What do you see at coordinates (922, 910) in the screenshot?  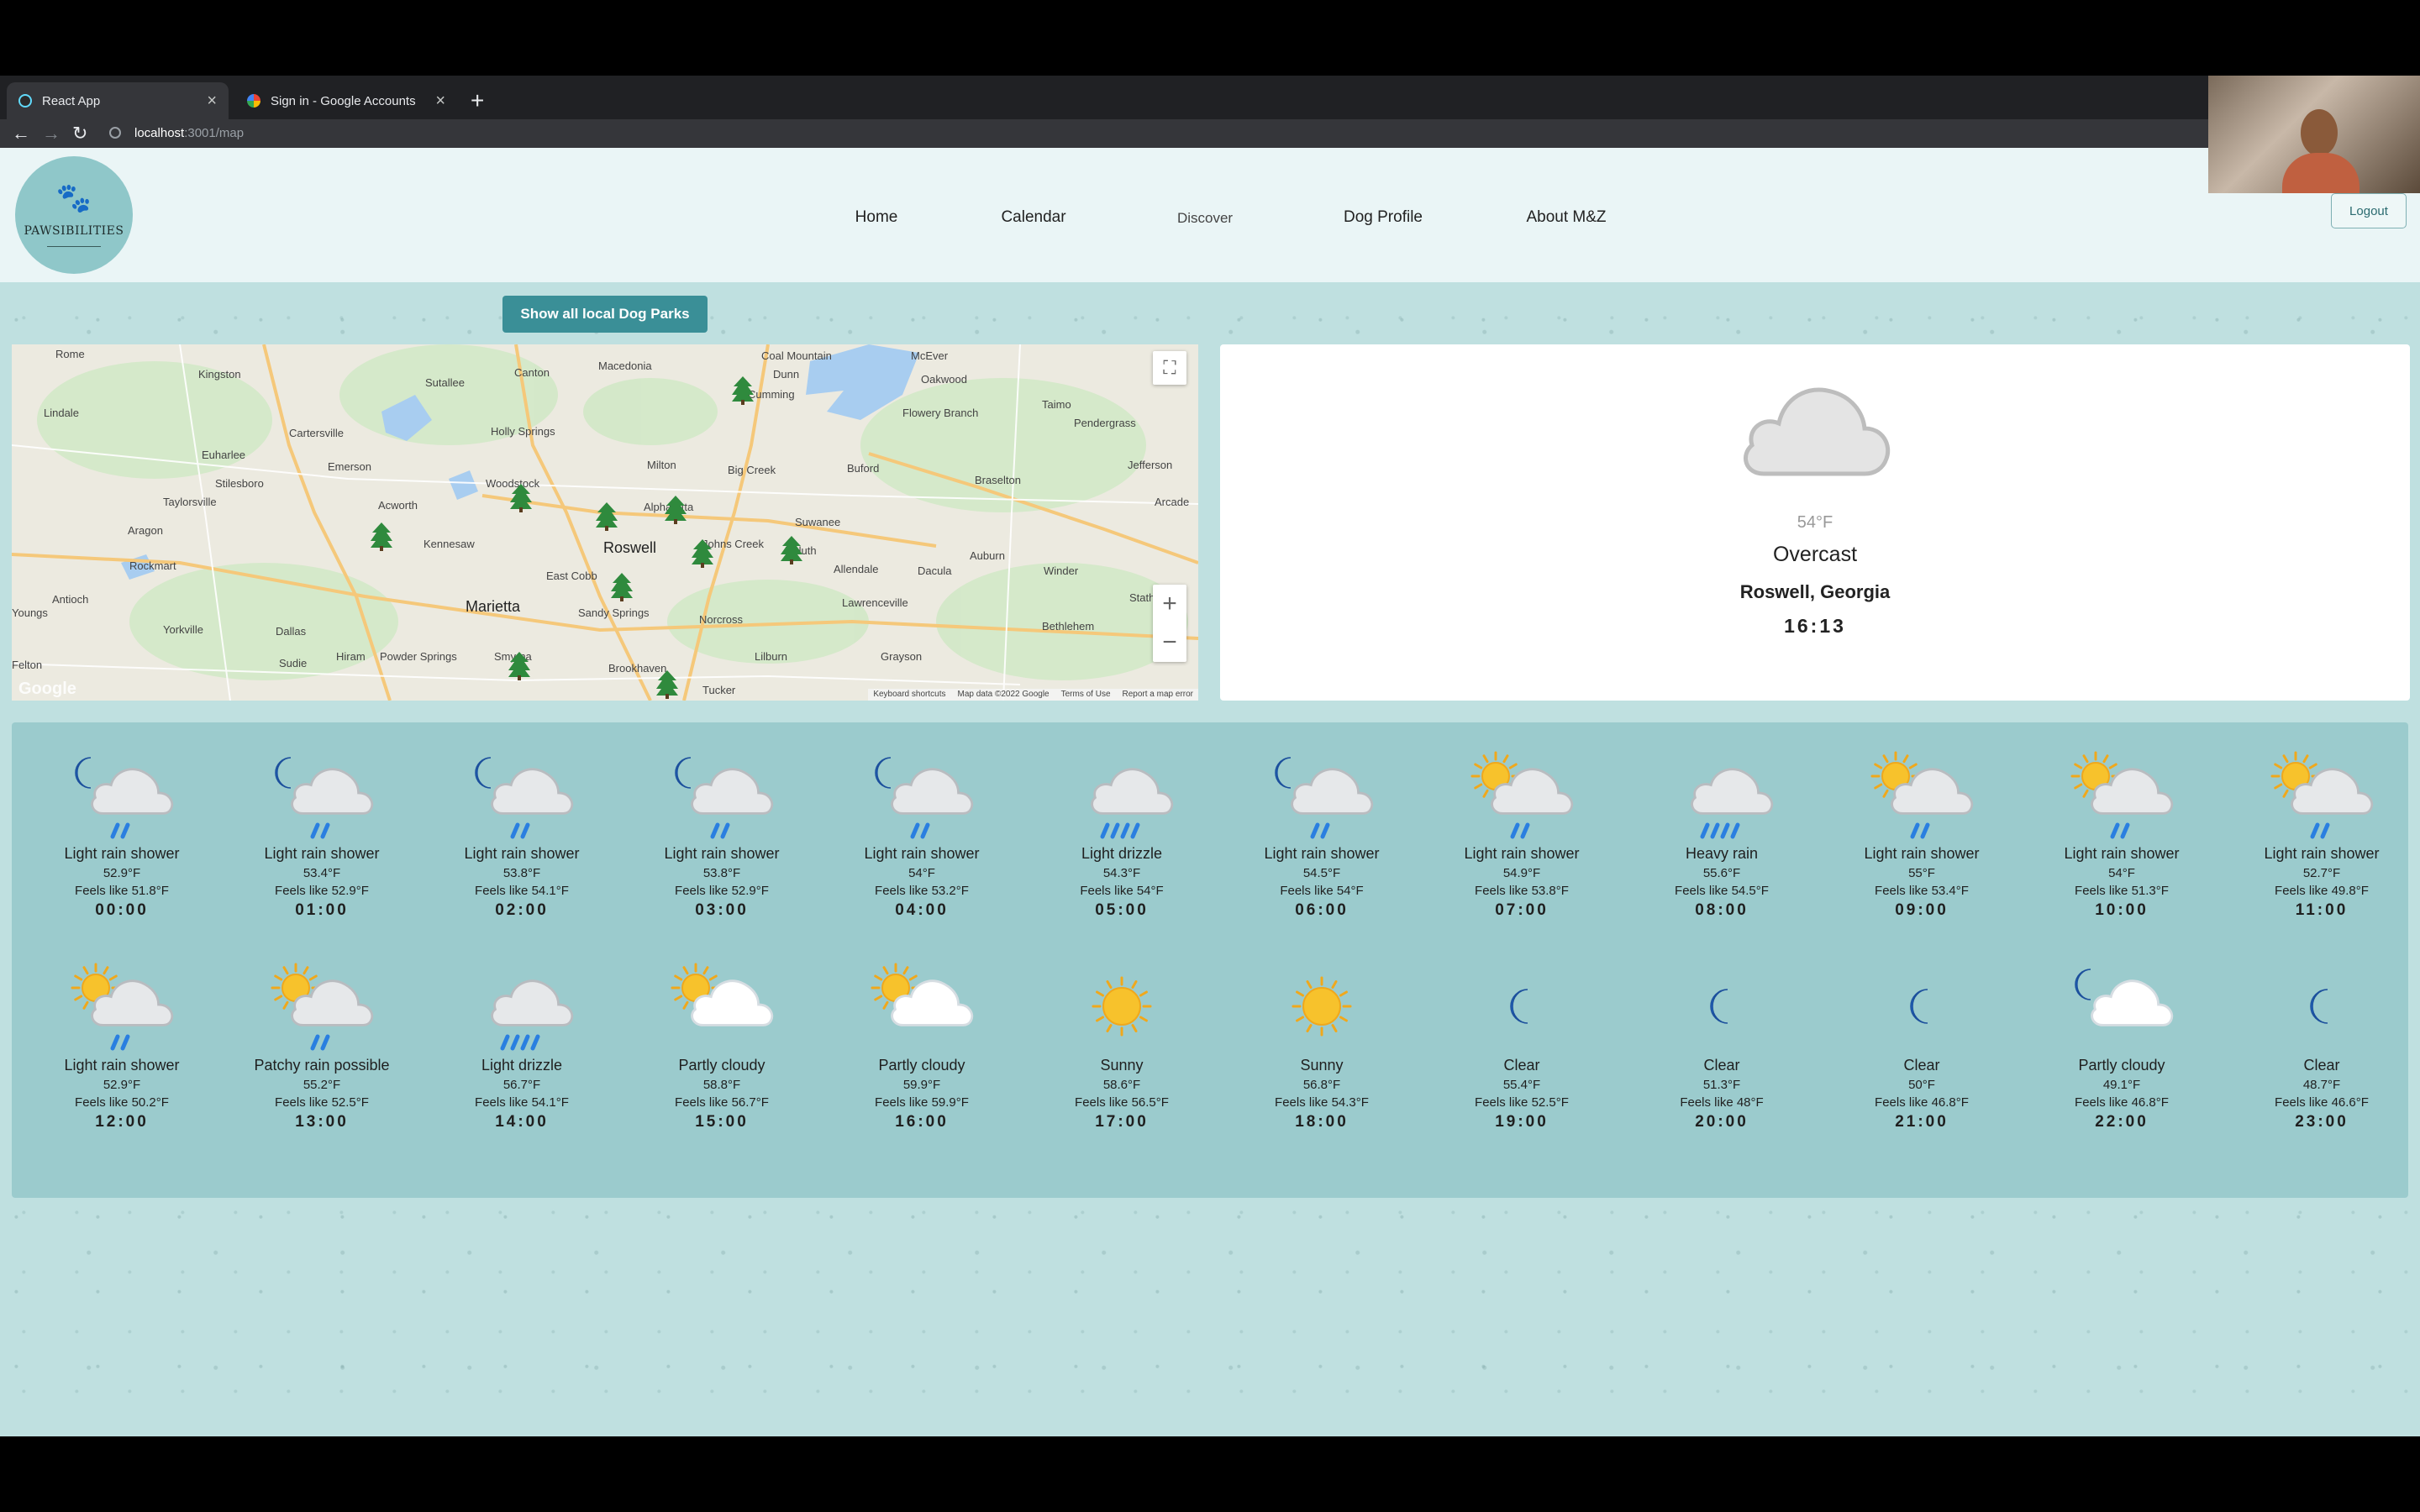 I see `forecast-time: 04:00` at bounding box center [922, 910].